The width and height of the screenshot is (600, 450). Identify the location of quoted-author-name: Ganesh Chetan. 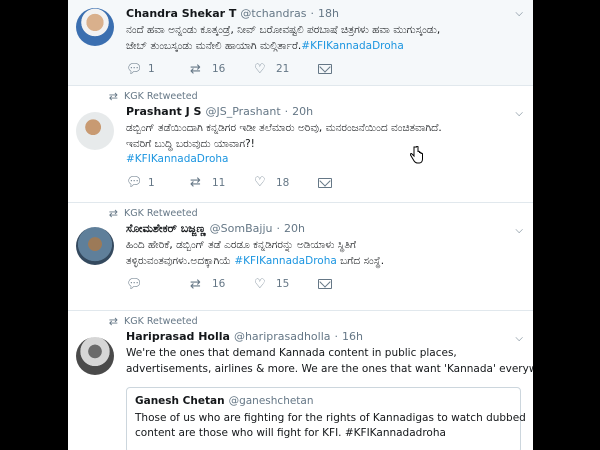
(180, 401).